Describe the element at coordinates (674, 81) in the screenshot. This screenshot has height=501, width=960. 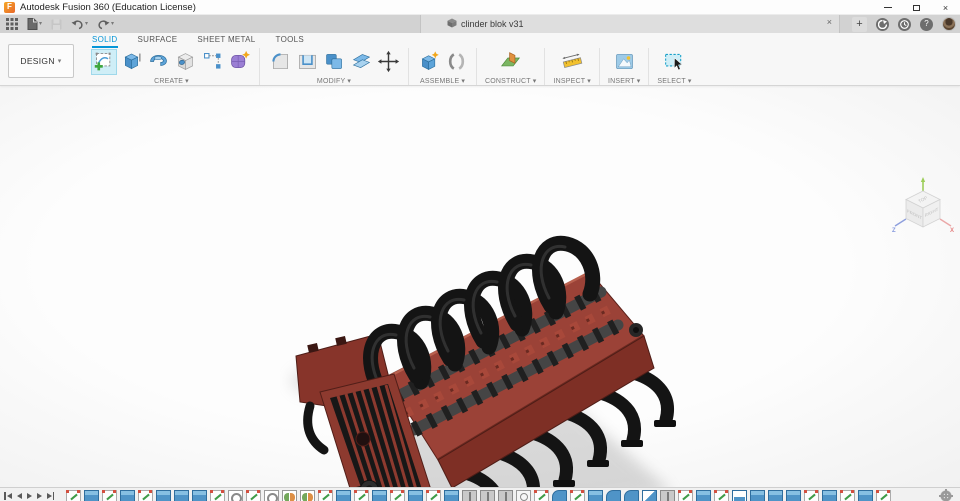
I see `select-dropdown: SELECT ▾` at that location.